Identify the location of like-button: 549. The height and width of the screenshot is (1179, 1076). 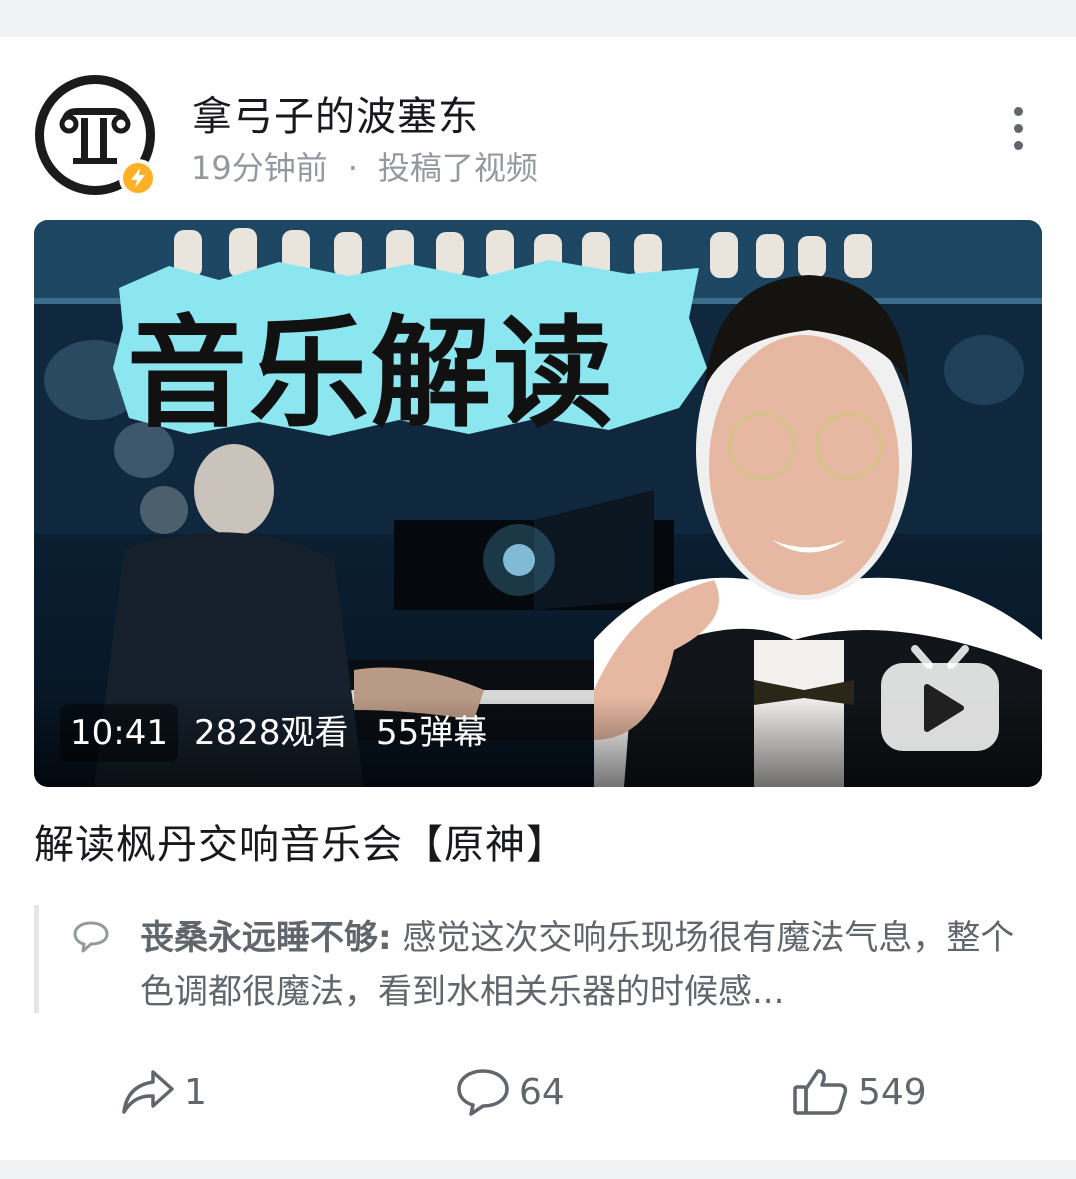
(859, 1092).